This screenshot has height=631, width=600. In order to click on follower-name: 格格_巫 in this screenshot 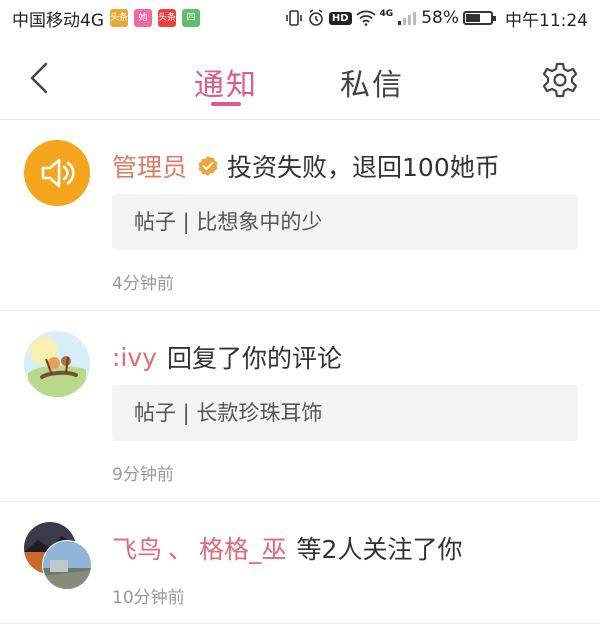, I will do `click(243, 548)`.